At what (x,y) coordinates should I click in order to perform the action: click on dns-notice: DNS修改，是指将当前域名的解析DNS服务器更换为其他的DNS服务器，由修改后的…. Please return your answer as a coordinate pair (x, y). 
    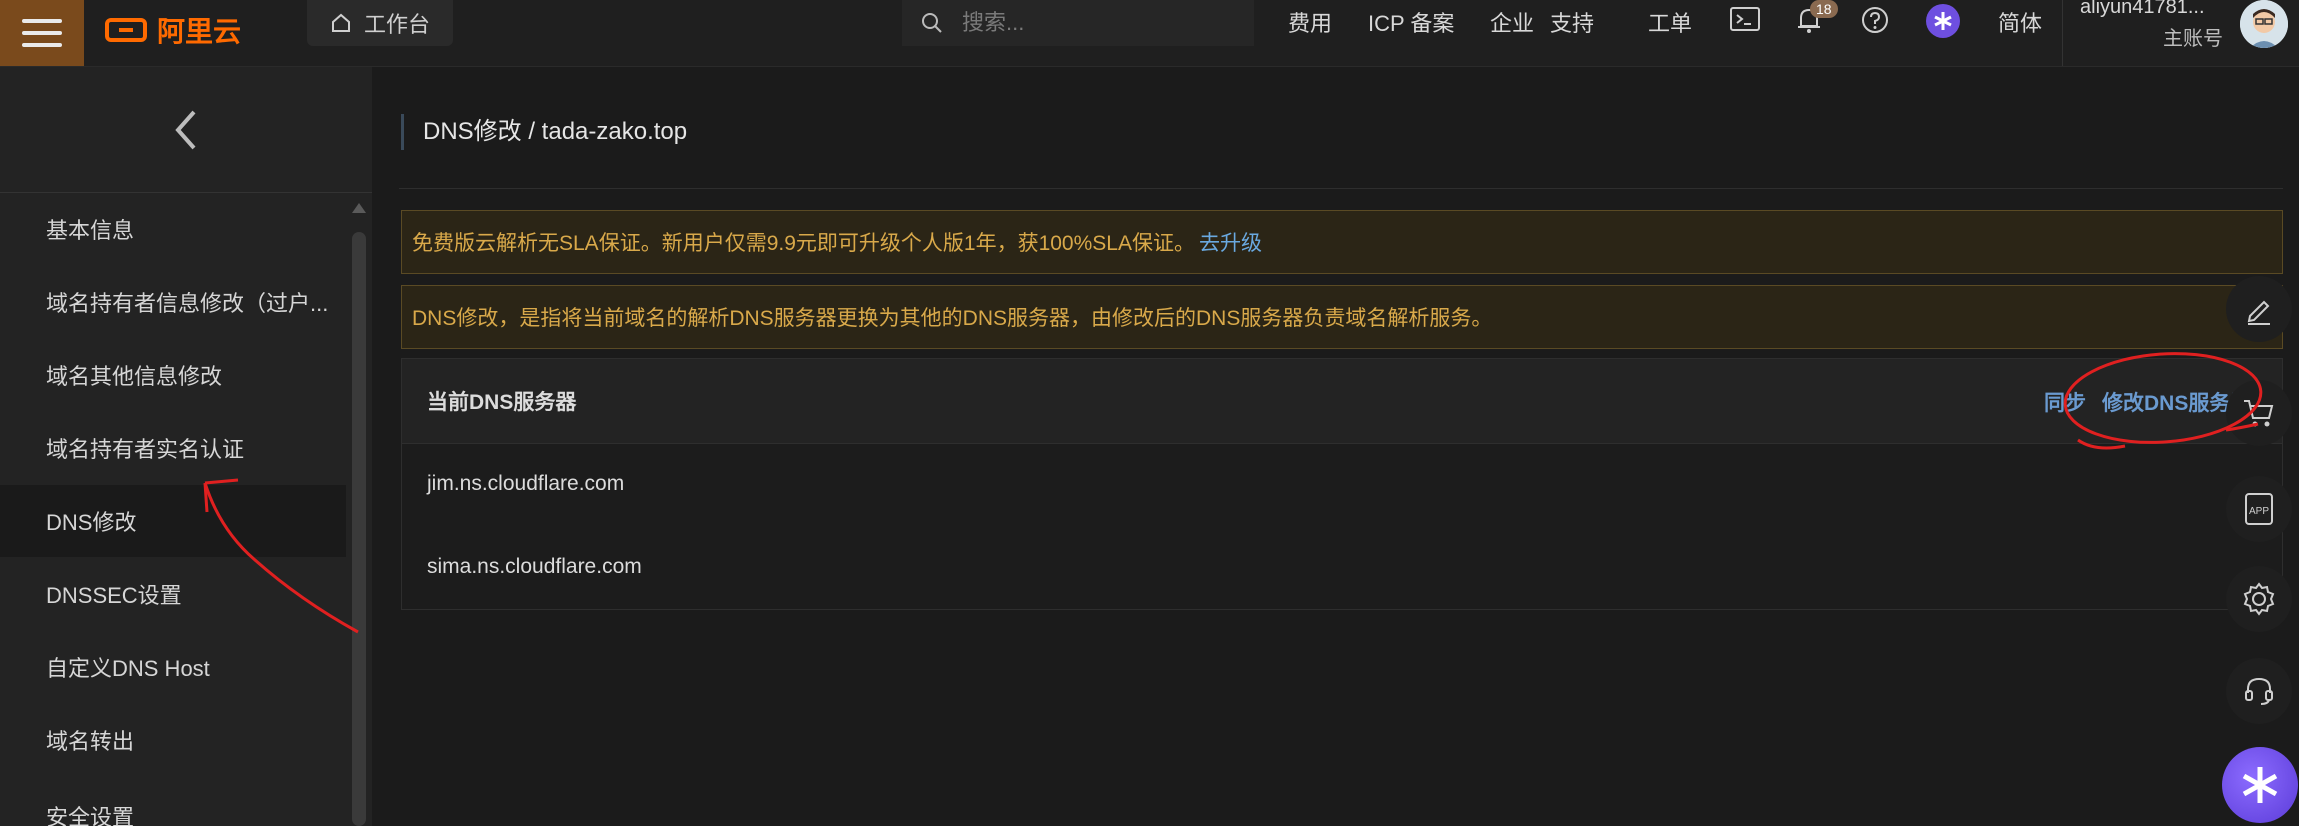
    Looking at the image, I should click on (1342, 317).